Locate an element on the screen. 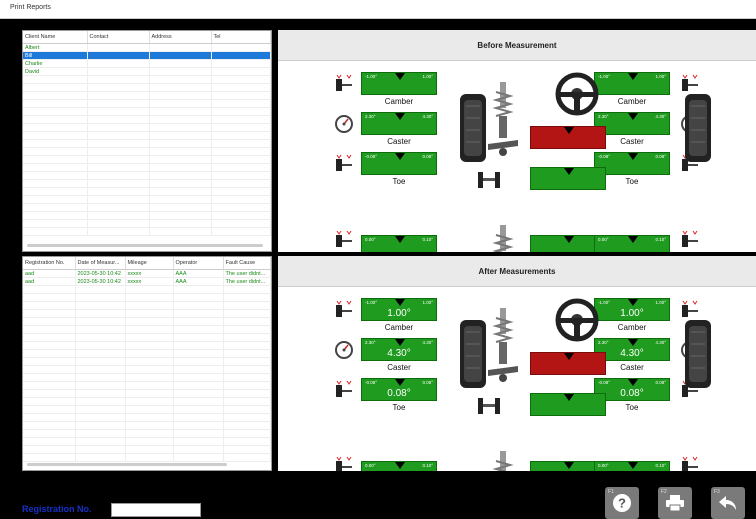 The width and height of the screenshot is (756, 519). registrations-hscrollbar is located at coordinates (127, 464).